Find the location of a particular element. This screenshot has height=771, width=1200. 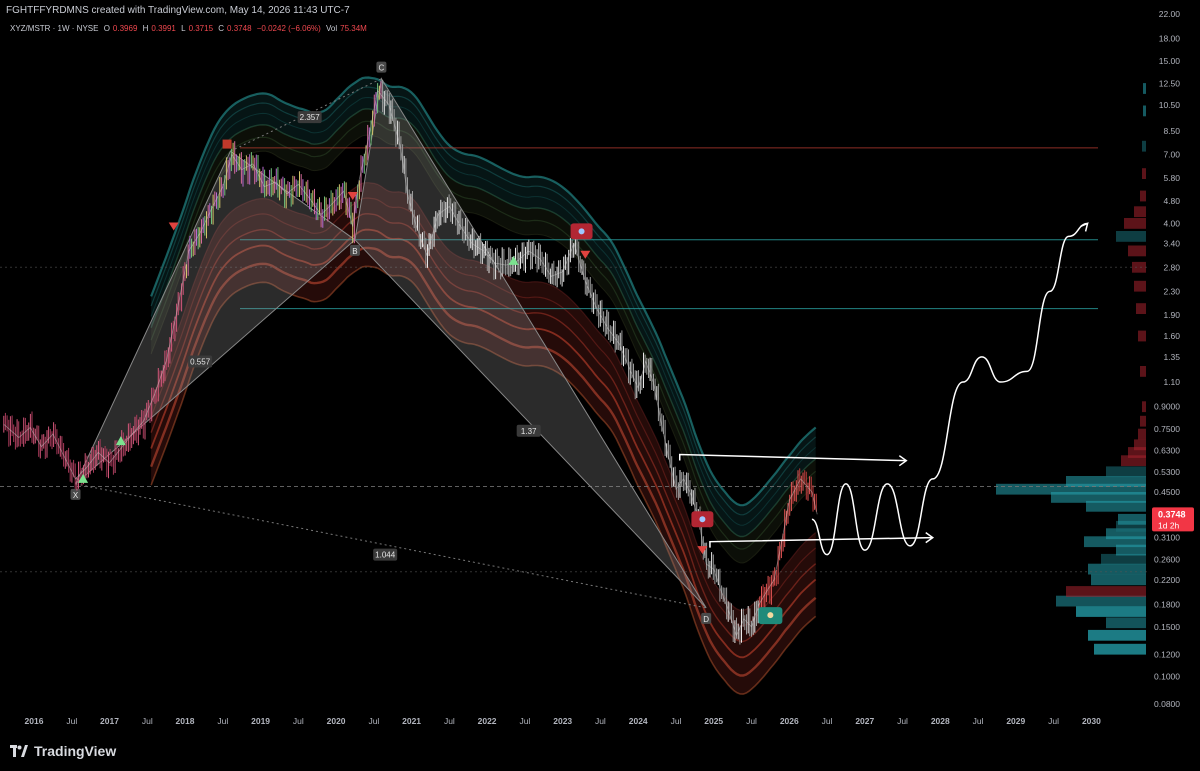

bear-signal-icon is located at coordinates (702, 519).